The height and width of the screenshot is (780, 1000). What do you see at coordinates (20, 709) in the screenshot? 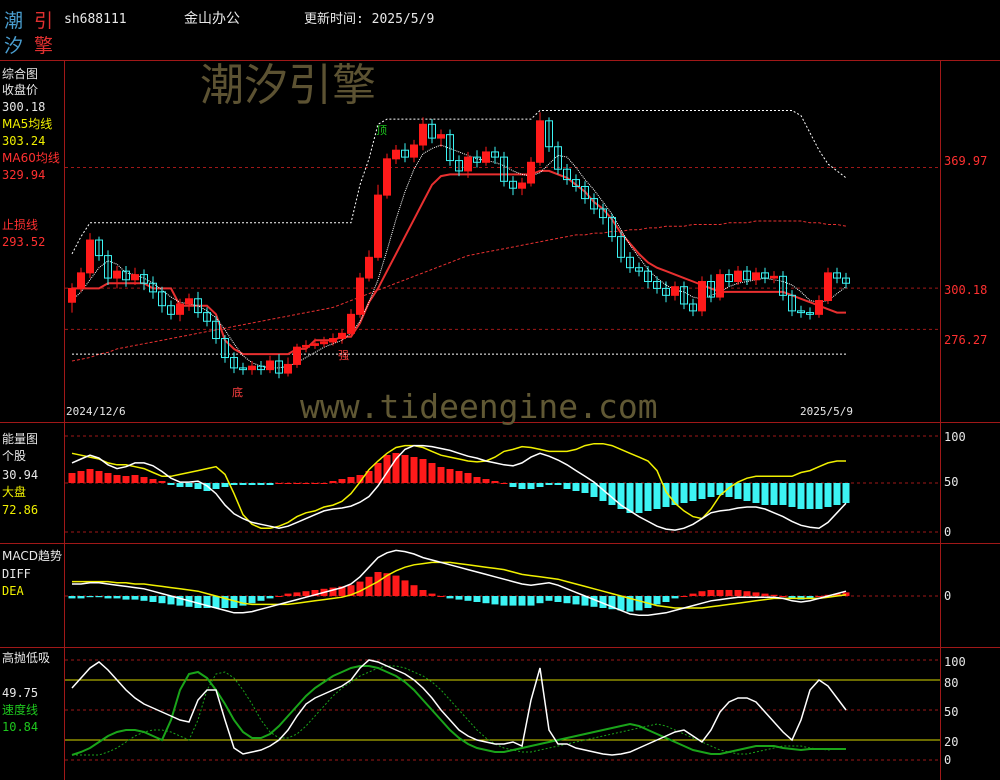
I see `legend-label: 速度线` at bounding box center [20, 709].